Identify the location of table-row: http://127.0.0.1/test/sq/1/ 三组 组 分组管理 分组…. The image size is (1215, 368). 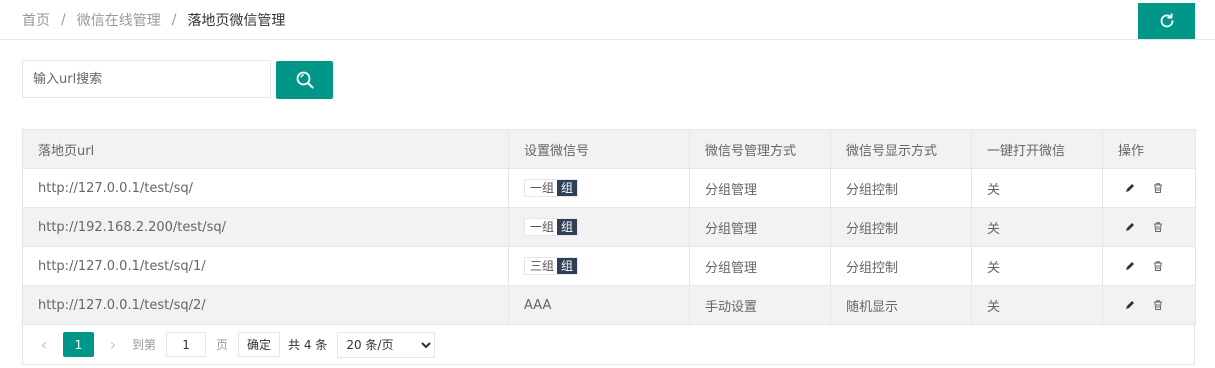
(609, 266).